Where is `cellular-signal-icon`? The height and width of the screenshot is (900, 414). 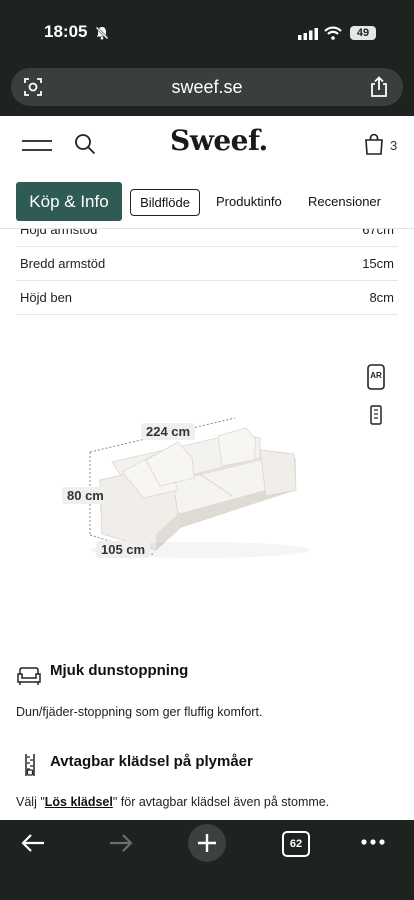 cellular-signal-icon is located at coordinates (308, 34).